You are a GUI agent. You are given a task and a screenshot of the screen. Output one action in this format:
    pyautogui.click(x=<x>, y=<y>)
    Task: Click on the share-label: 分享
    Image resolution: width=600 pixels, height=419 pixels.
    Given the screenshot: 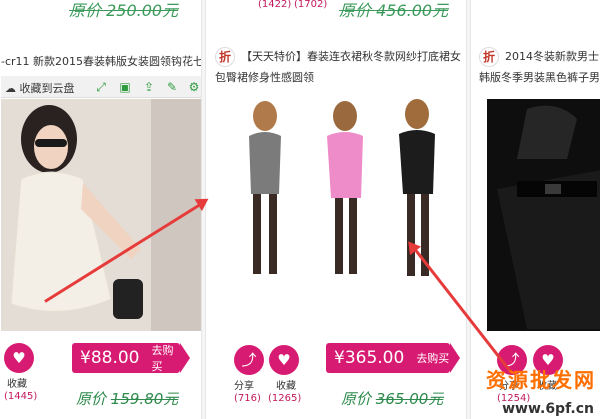 What is the action you would take?
    pyautogui.click(x=244, y=386)
    